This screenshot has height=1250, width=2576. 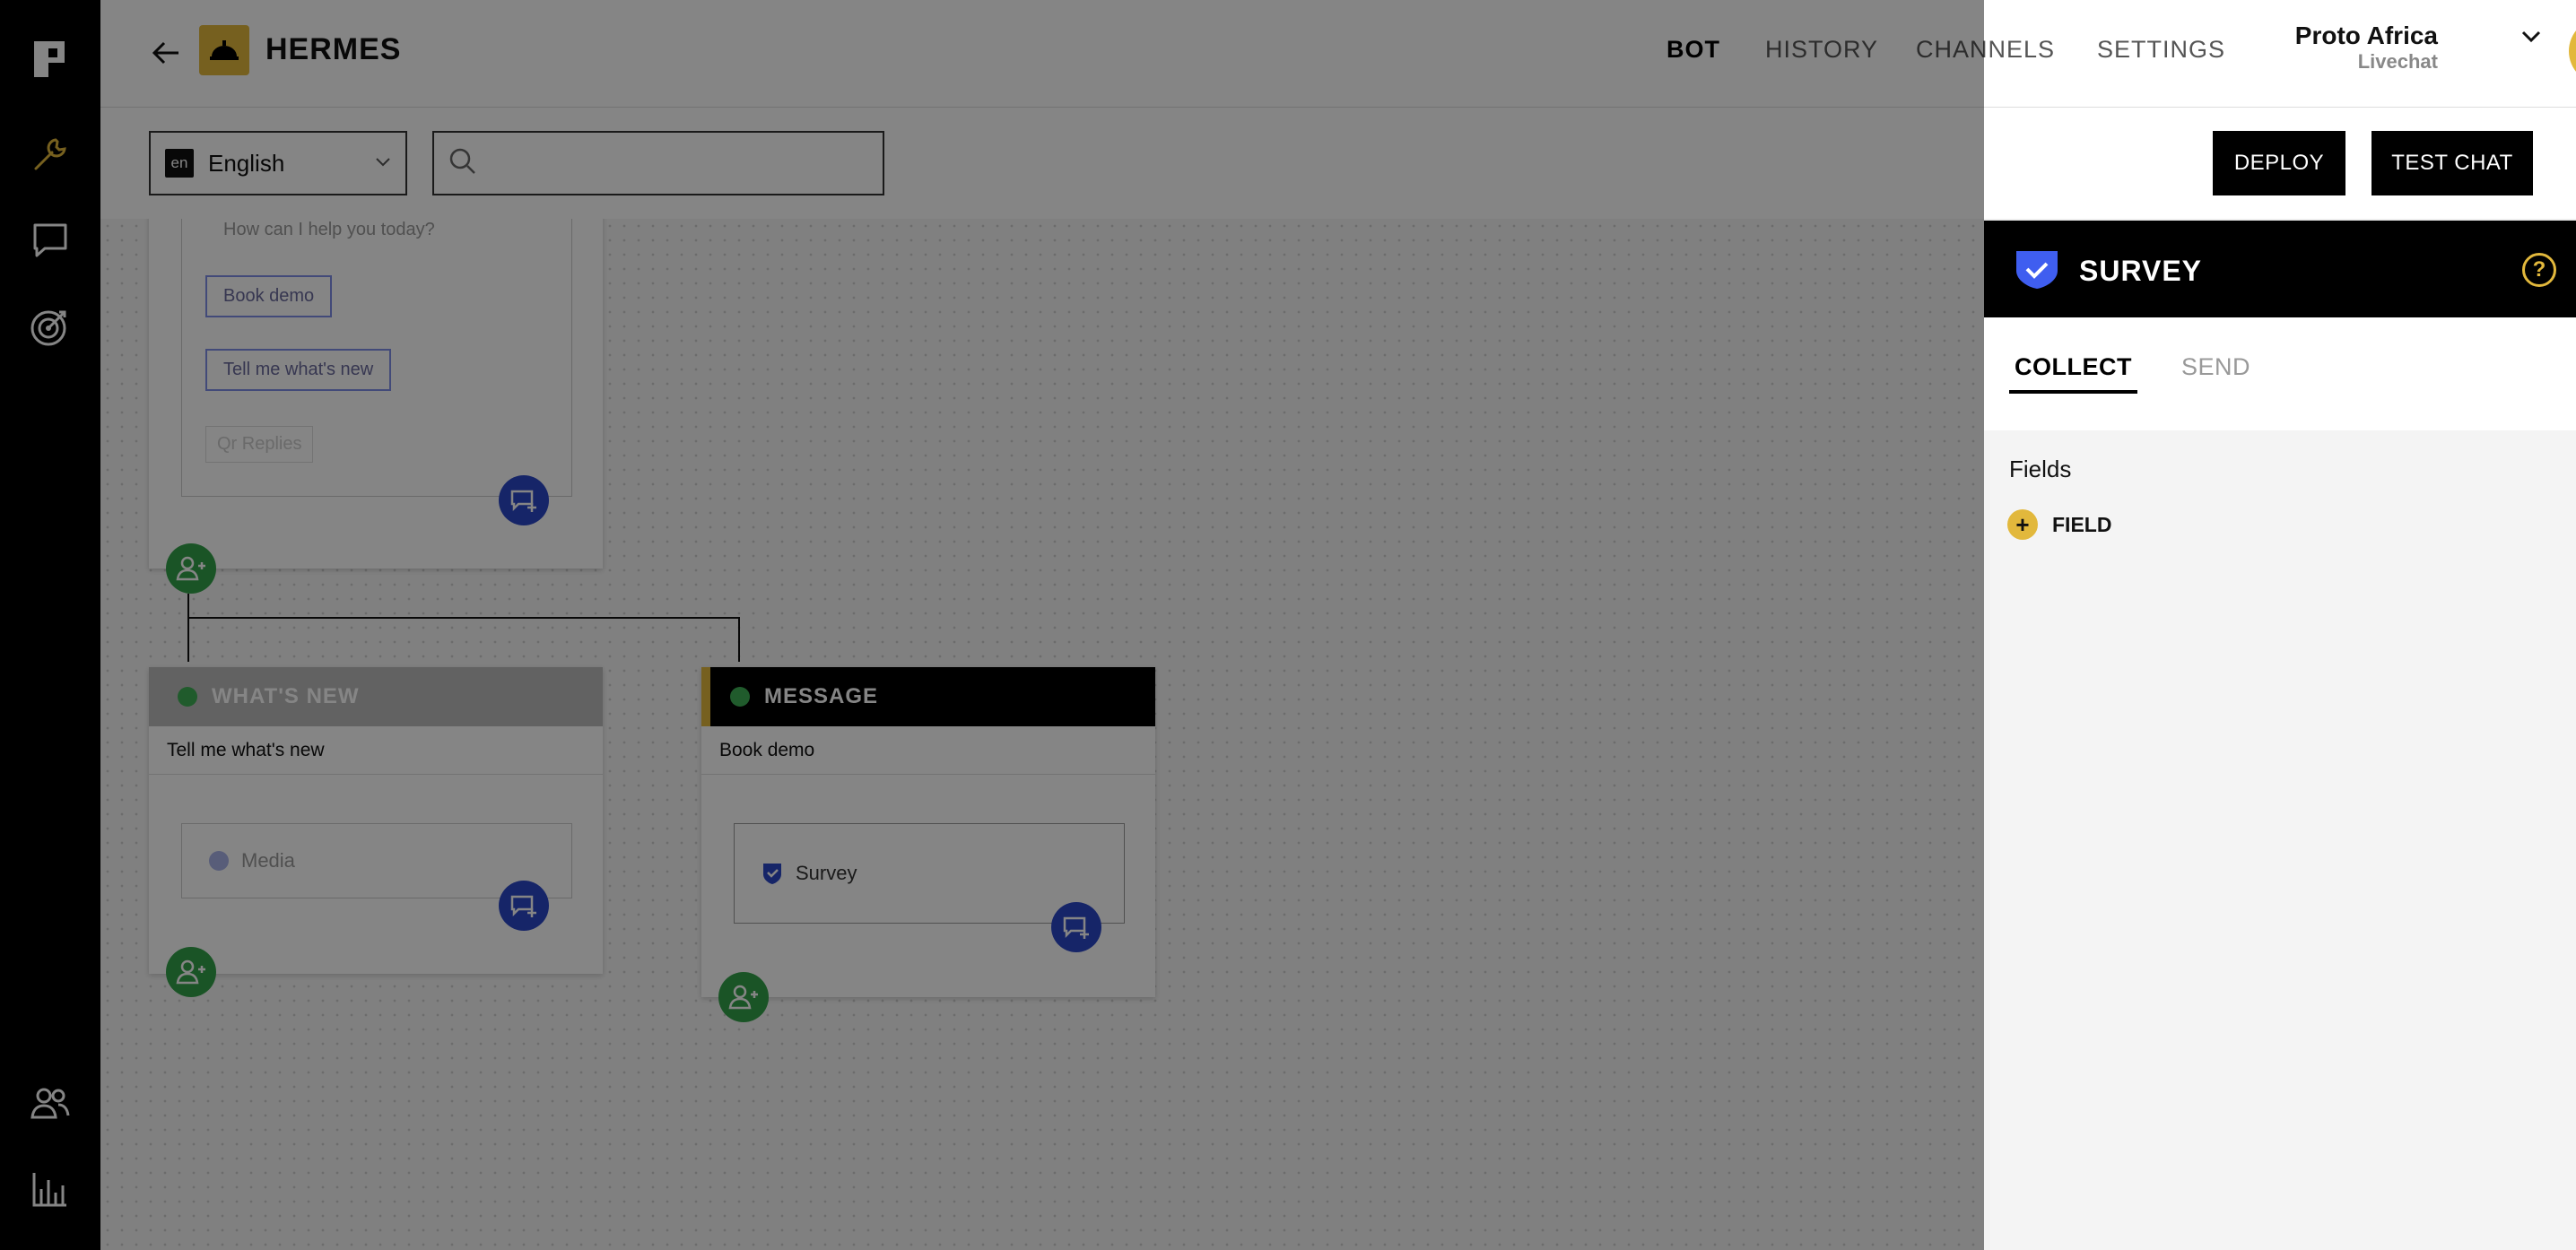 I want to click on nav-tab-settings: SETTINGS, so click(x=2161, y=50).